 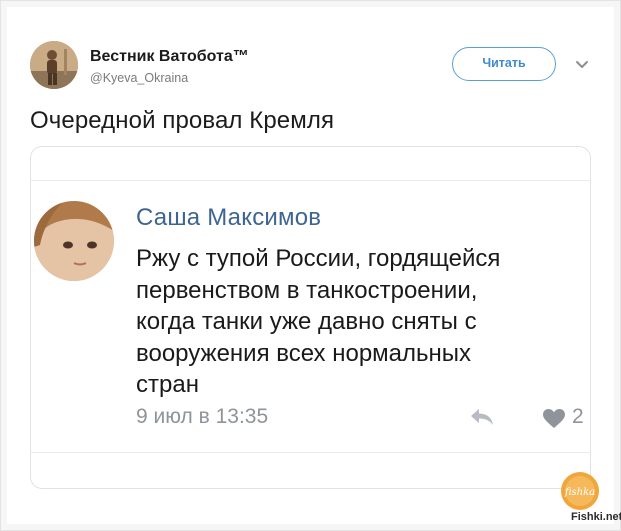 What do you see at coordinates (578, 416) in the screenshot?
I see `like-count: 2` at bounding box center [578, 416].